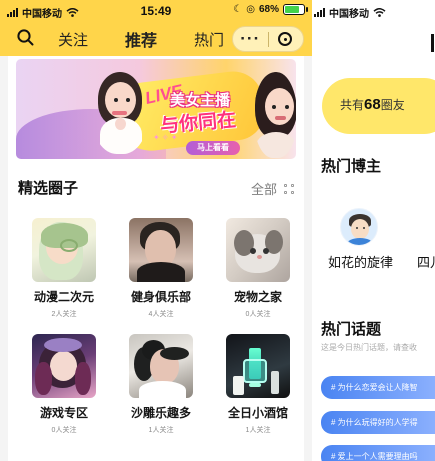  What do you see at coordinates (258, 366) in the screenshot?
I see `bar-circle-image` at bounding box center [258, 366].